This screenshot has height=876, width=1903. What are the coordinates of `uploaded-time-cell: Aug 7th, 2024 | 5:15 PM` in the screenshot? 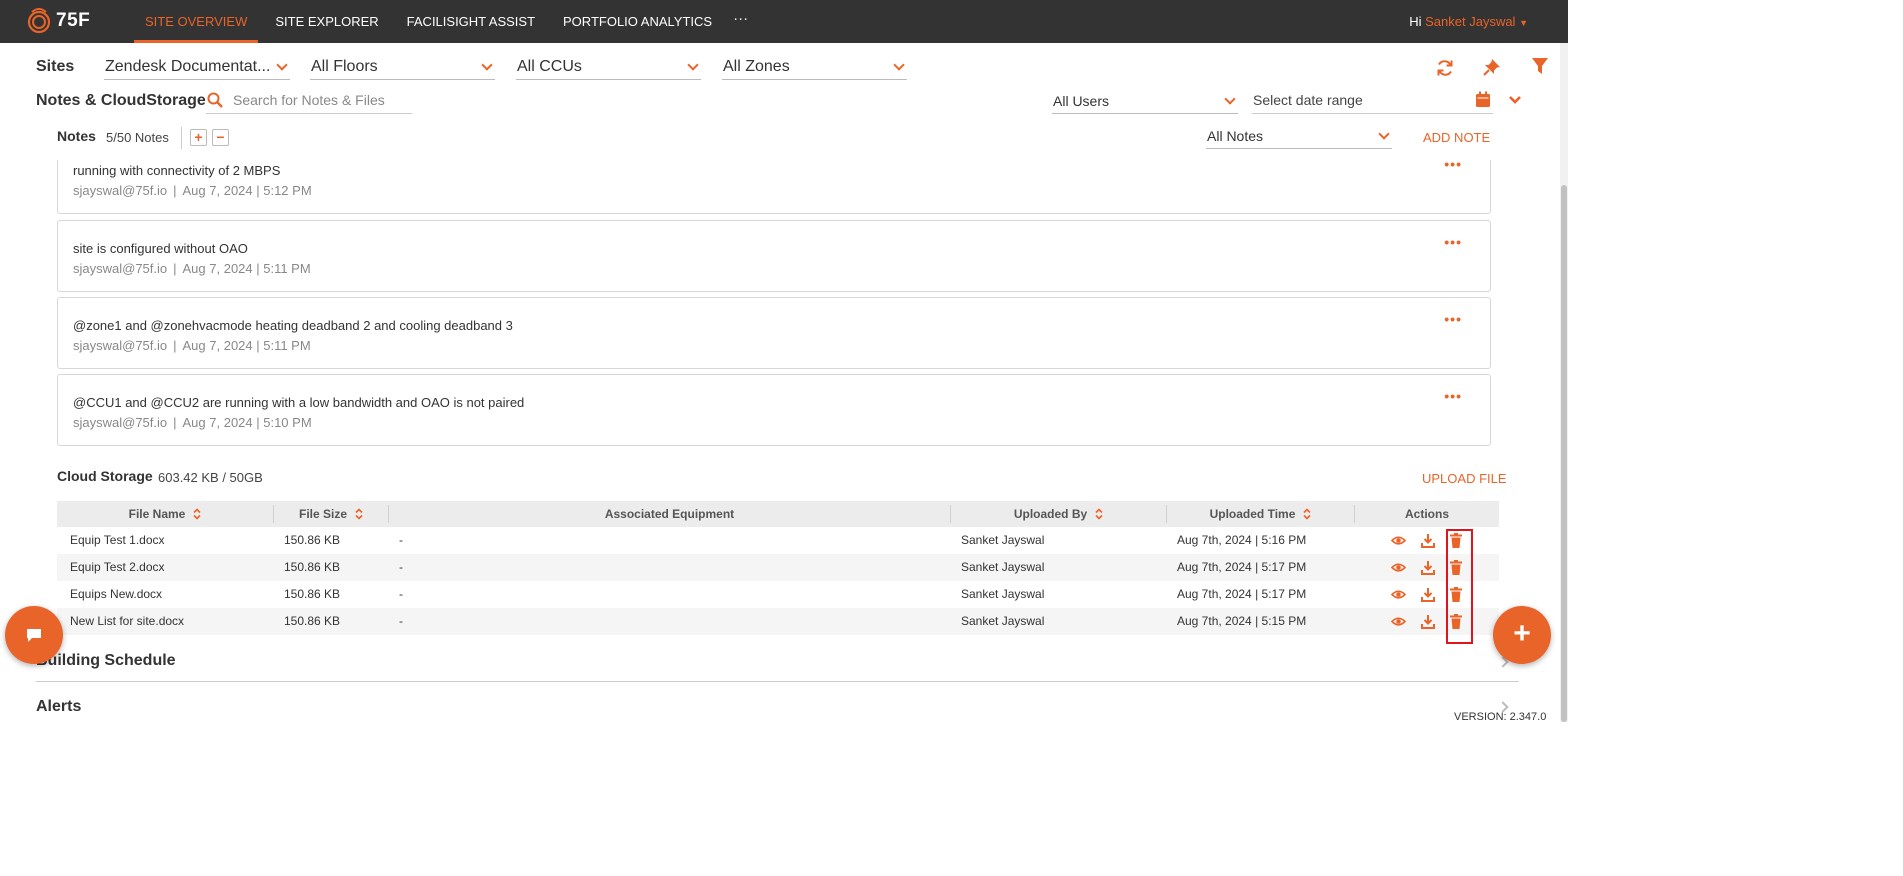 It's located at (1242, 621).